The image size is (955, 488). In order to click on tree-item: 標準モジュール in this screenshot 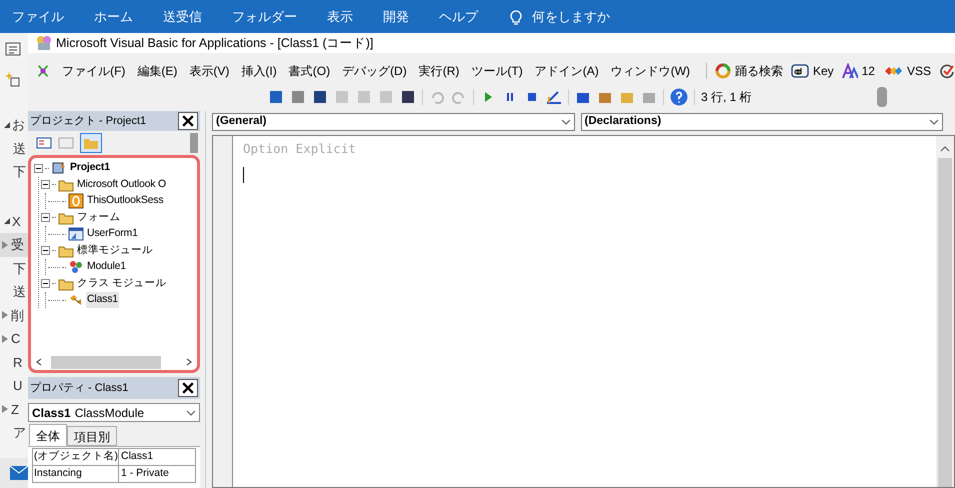, I will do `click(115, 250)`.